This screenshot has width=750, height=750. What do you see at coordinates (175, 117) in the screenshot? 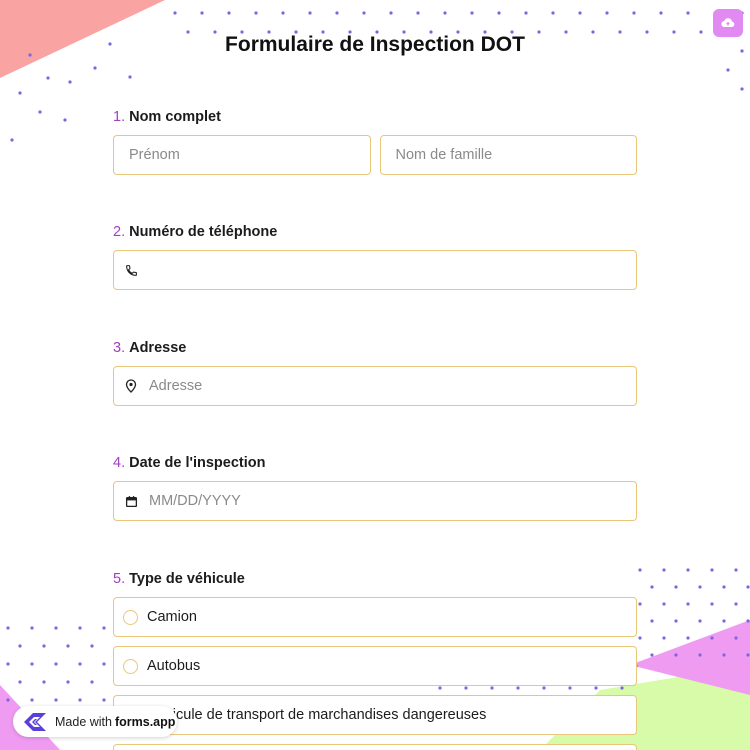
I see `question-label: Nom complet` at bounding box center [175, 117].